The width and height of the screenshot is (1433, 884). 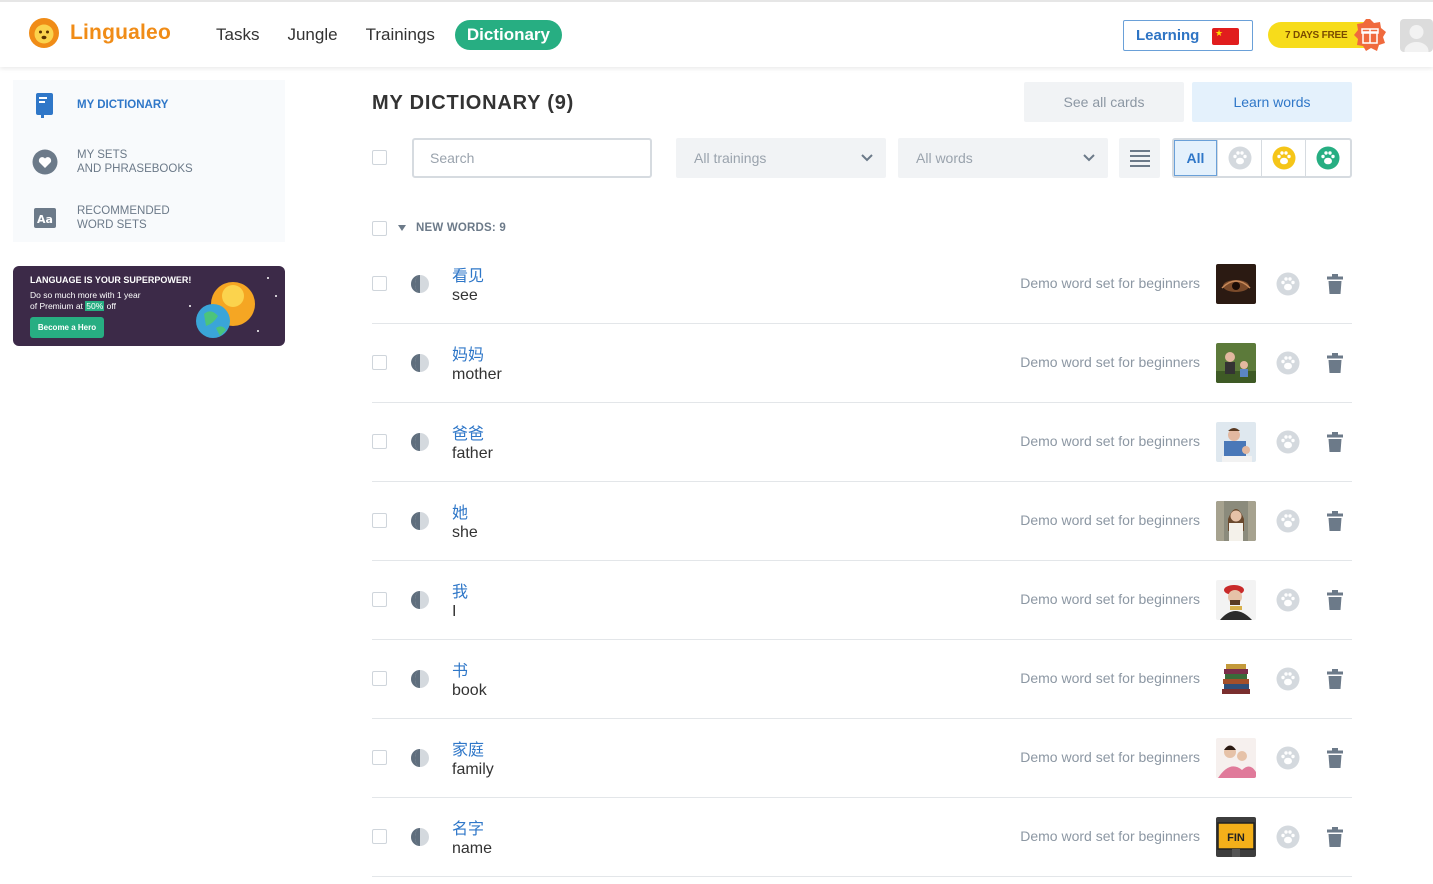 What do you see at coordinates (460, 590) in the screenshot?
I see `word-text: 我` at bounding box center [460, 590].